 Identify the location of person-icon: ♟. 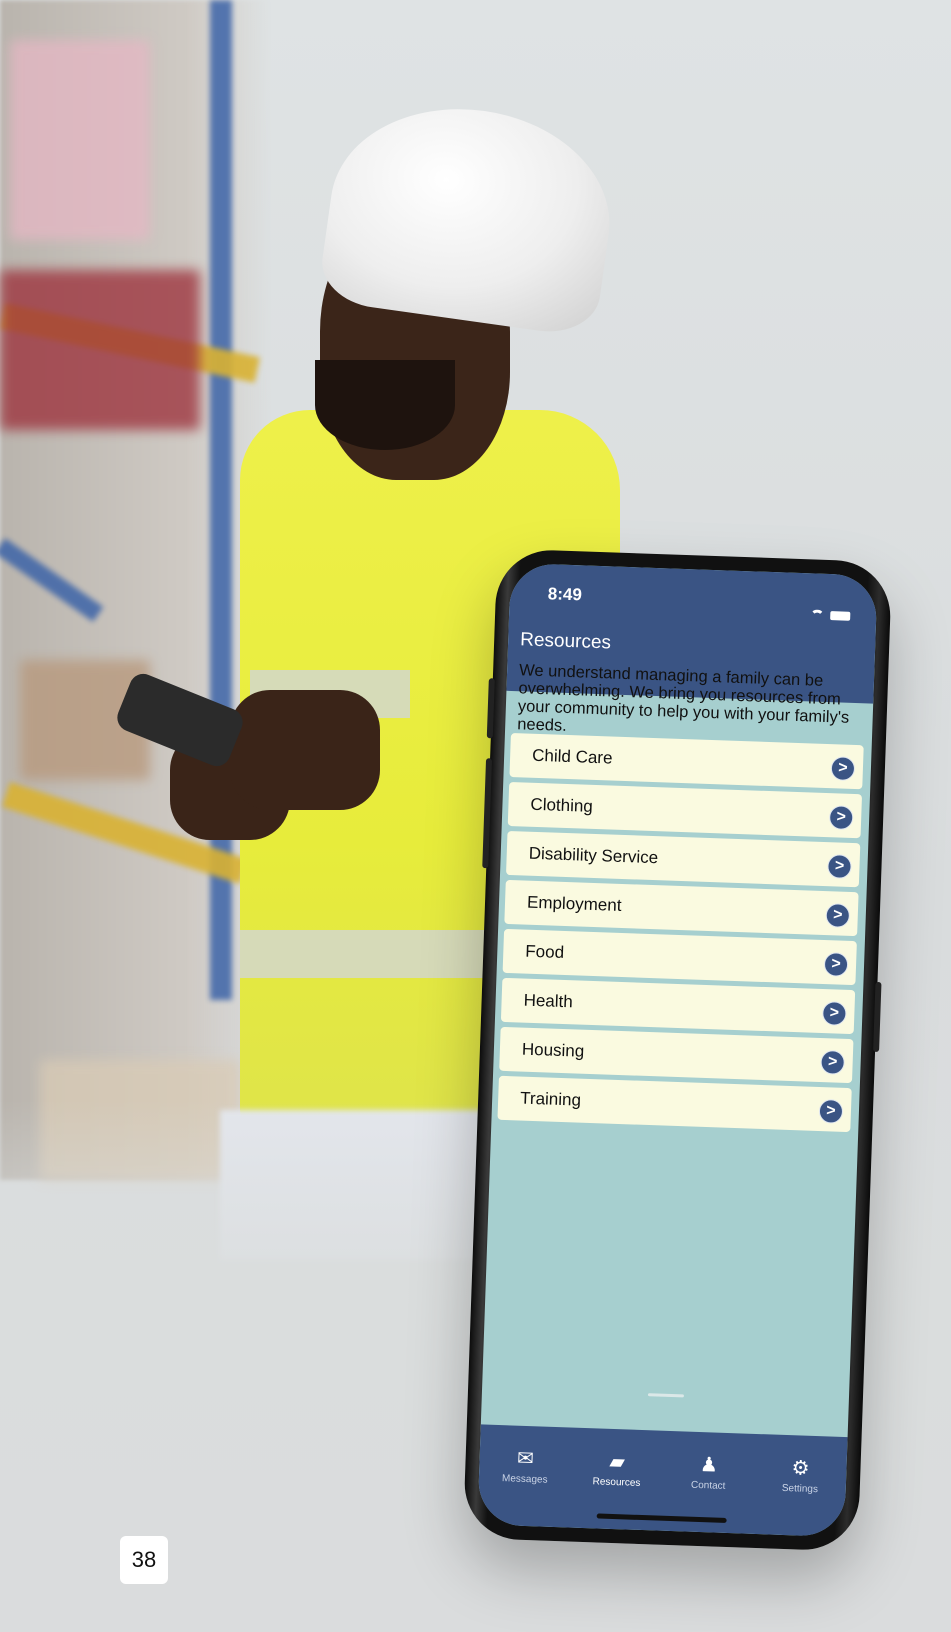
(709, 1465).